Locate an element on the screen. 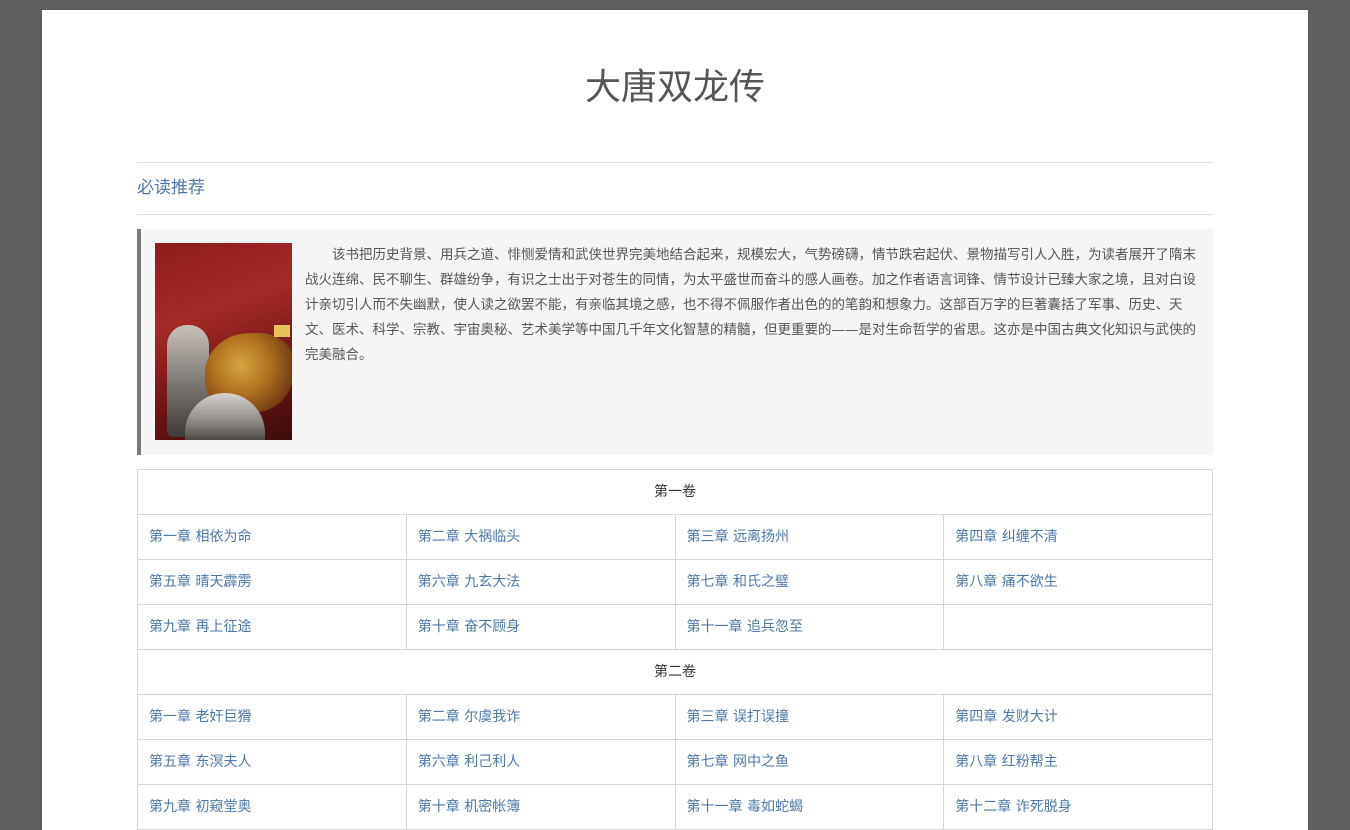  chapter-row: 第九章 初窥堂奥 第十章 机密帐簿 第十一章 毒如蛇蝎 第十二章 诈死脱身 is located at coordinates (675, 807).